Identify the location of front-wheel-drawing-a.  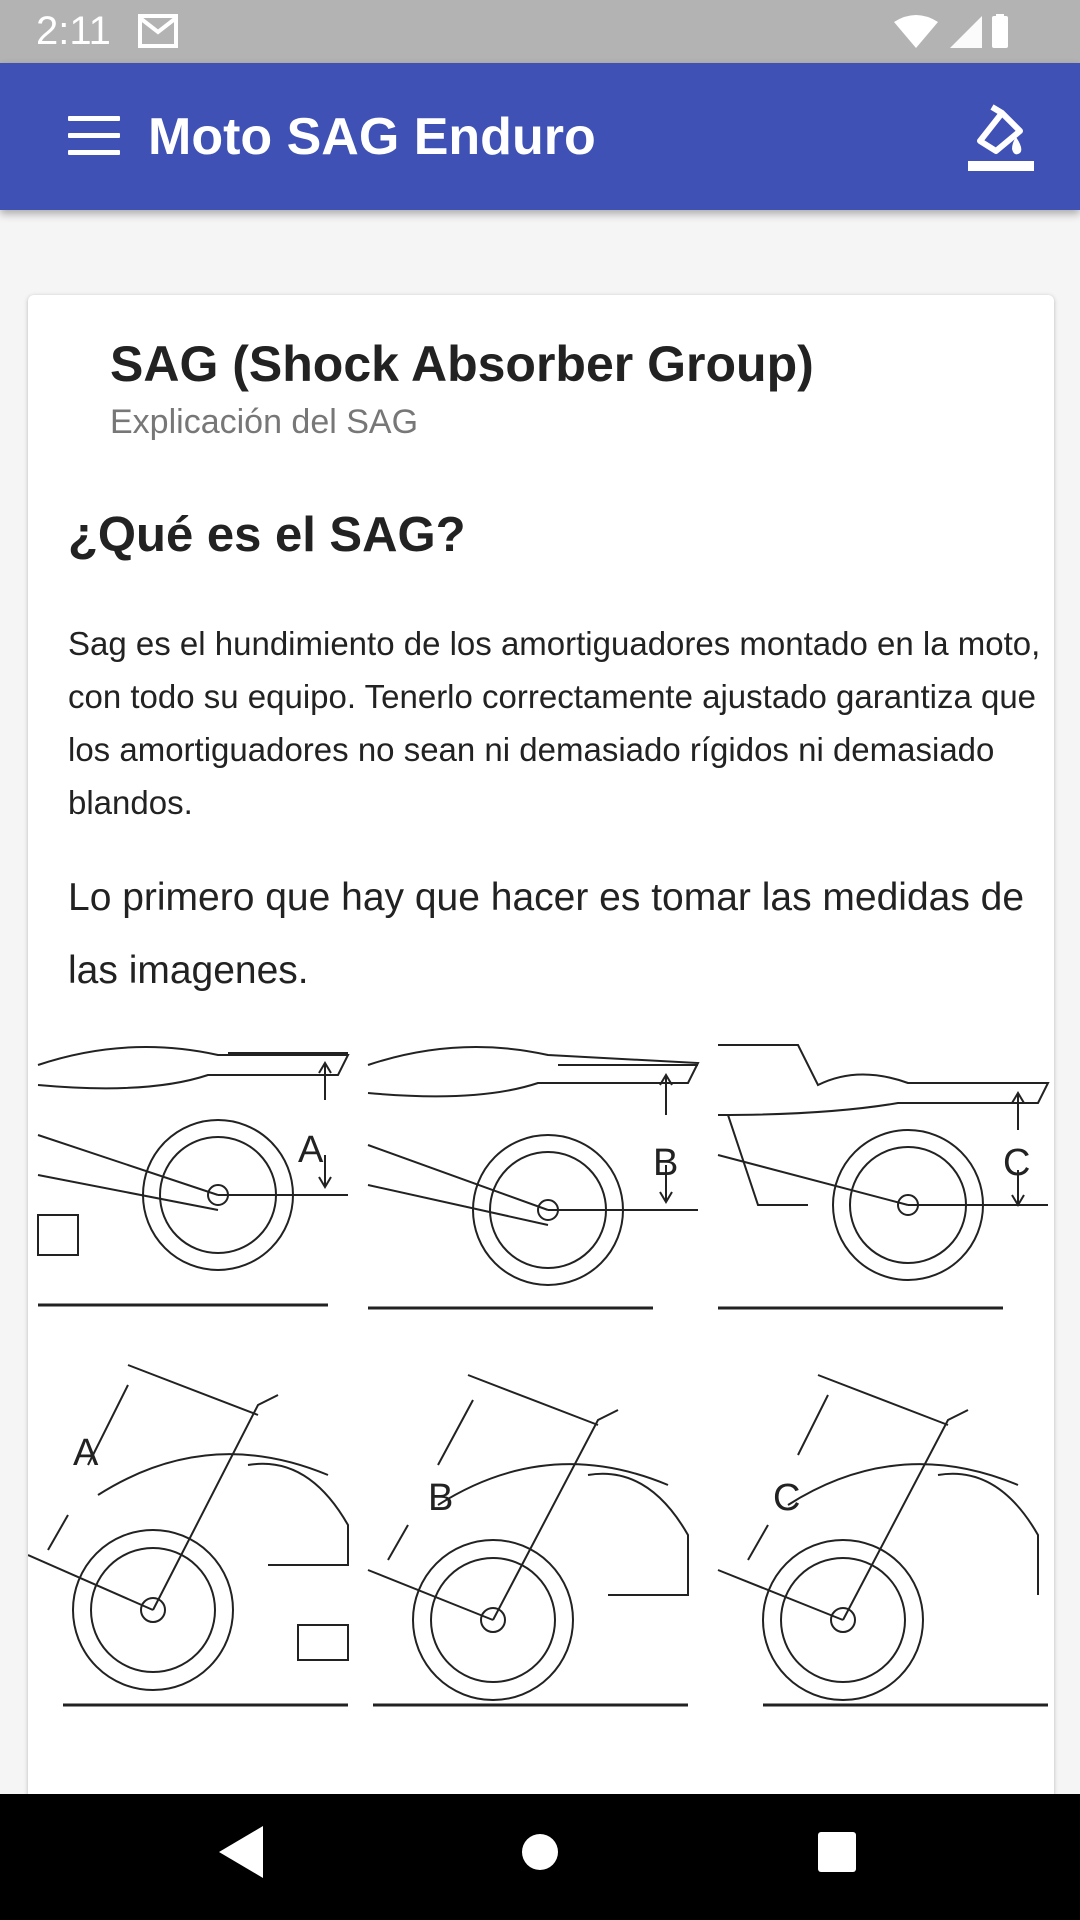
(188, 1535).